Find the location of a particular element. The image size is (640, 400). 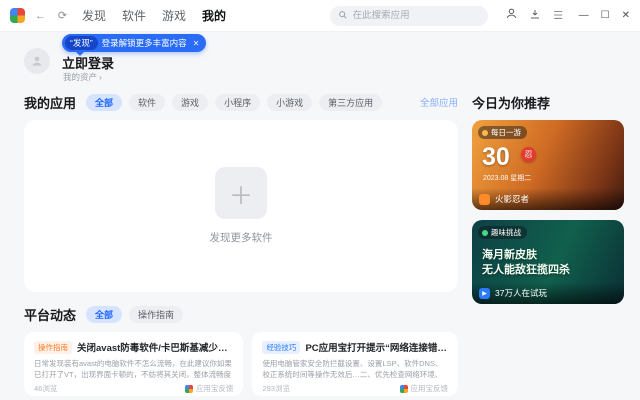

close-icon: ✕ is located at coordinates (196, 43).